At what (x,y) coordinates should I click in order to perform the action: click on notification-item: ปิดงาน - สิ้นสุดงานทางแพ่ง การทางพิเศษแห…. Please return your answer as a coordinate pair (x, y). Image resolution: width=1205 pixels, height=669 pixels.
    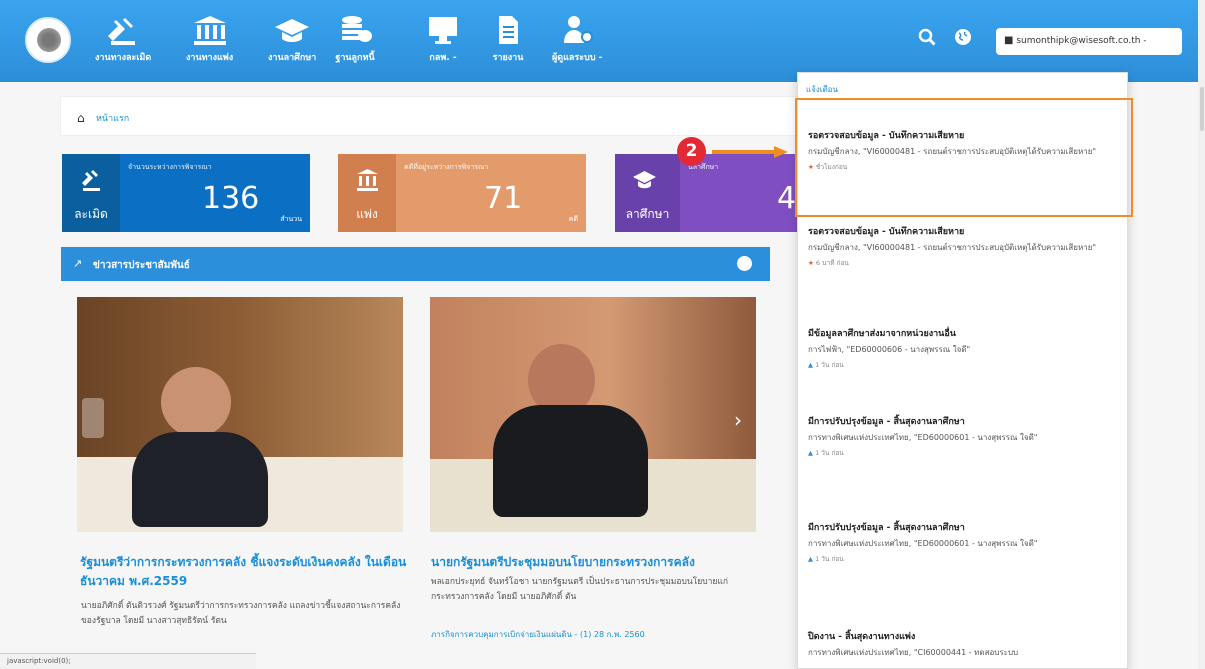
    Looking at the image, I should click on (963, 645).